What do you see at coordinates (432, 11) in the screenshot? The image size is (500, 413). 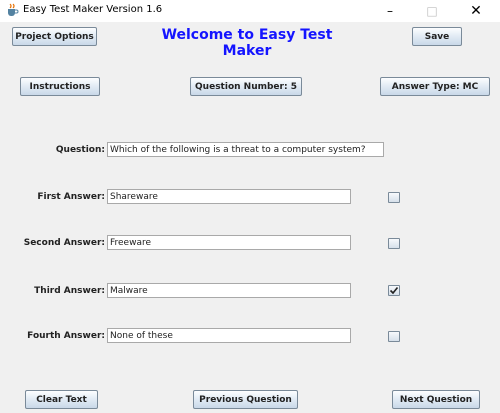 I see `maximize-button: □` at bounding box center [432, 11].